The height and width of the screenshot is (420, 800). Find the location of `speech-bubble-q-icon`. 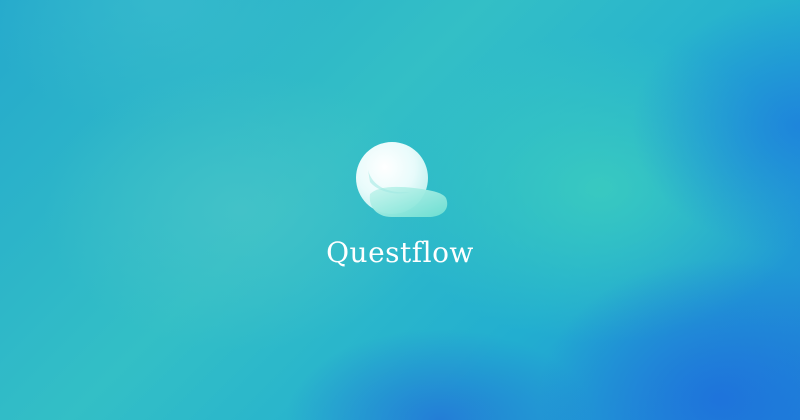

speech-bubble-q-icon is located at coordinates (402, 179).